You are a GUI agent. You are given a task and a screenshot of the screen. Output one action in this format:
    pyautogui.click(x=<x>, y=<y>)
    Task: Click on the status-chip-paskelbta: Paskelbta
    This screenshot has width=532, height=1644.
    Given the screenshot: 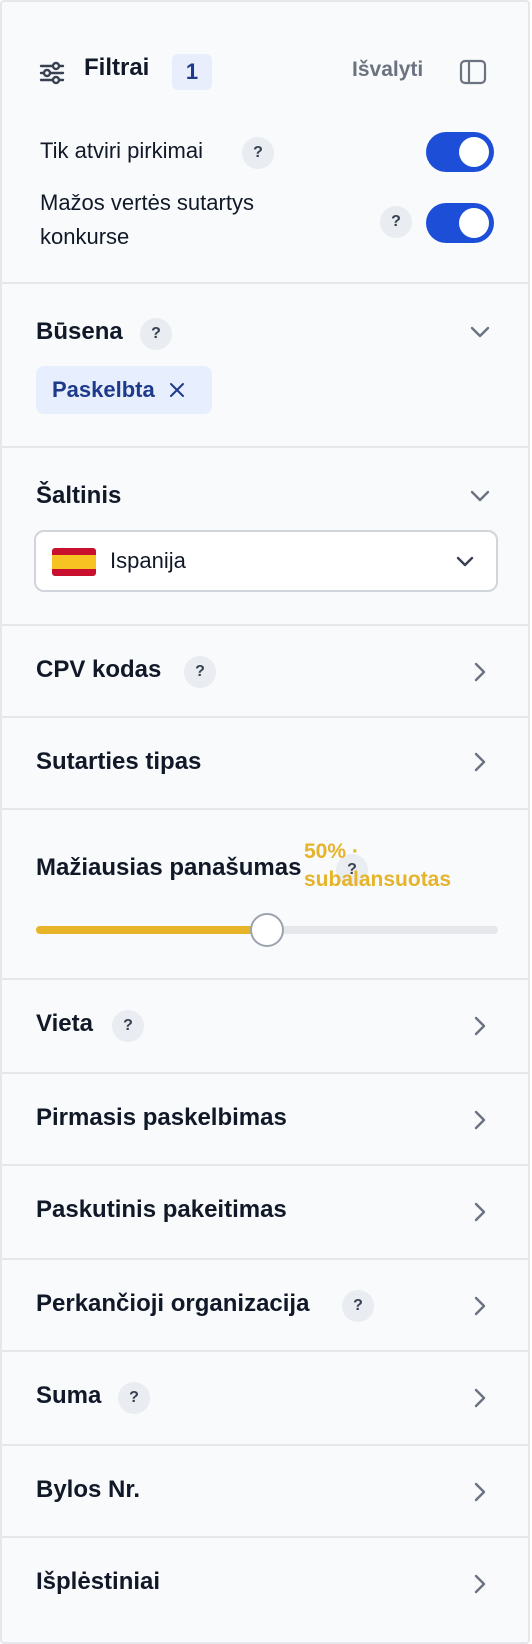 What is the action you would take?
    pyautogui.click(x=124, y=390)
    